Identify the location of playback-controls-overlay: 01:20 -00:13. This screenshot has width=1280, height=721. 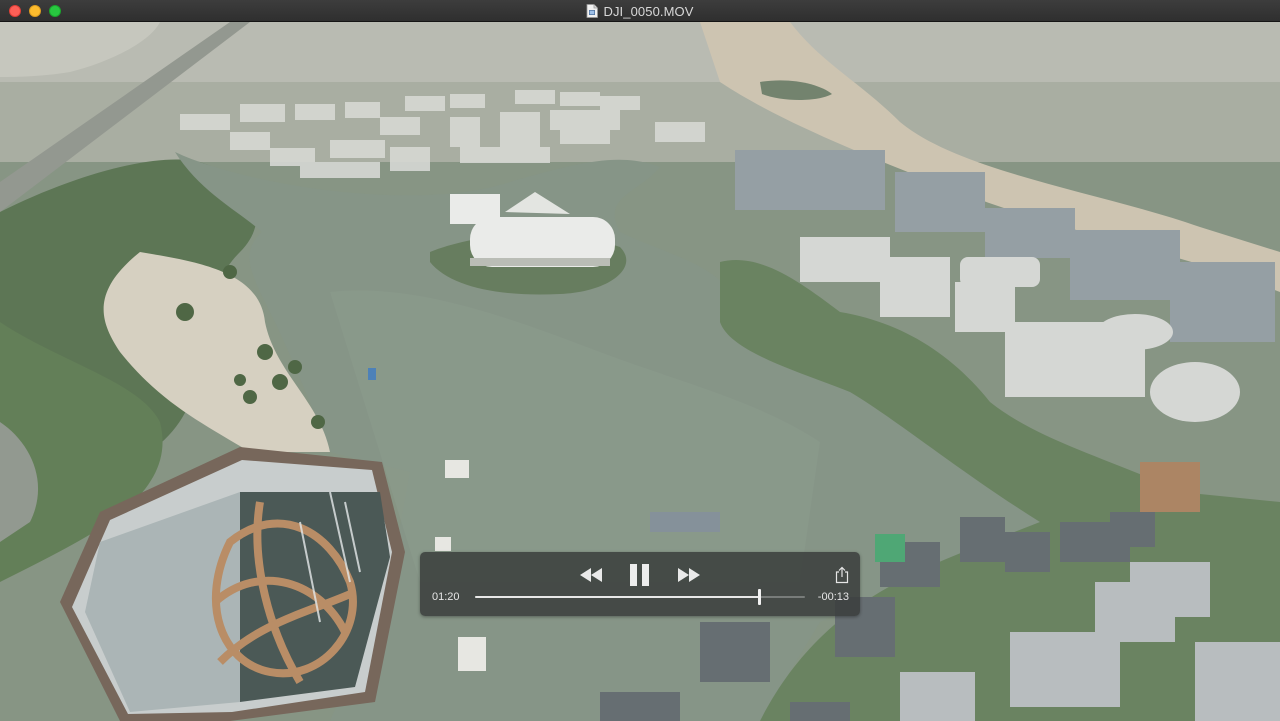
(640, 584).